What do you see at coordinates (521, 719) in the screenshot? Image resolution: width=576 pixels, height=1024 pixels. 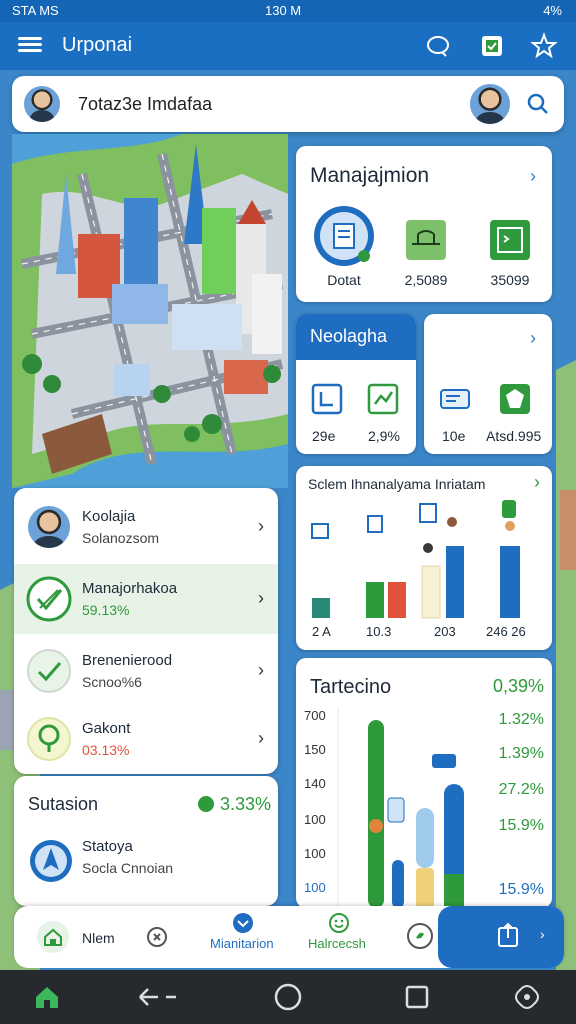 I see `trend-right-1: 1.32%` at bounding box center [521, 719].